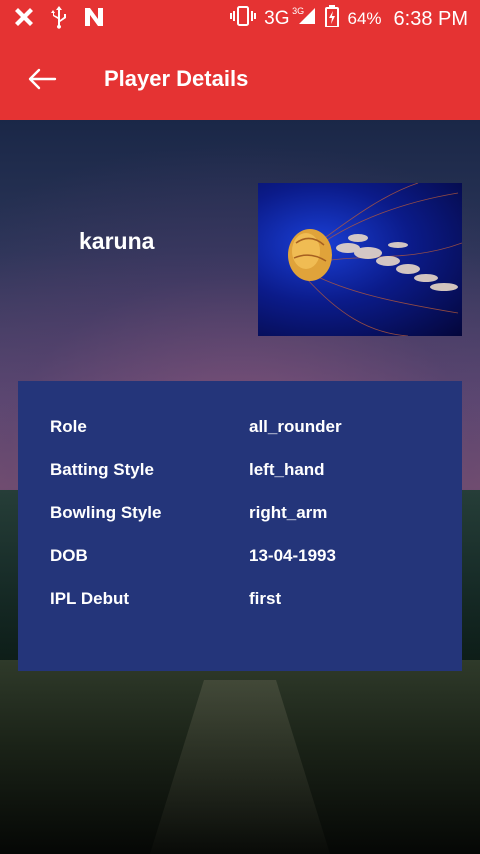 This screenshot has height=854, width=480. What do you see at coordinates (288, 512) in the screenshot?
I see `detail-value: right_arm` at bounding box center [288, 512].